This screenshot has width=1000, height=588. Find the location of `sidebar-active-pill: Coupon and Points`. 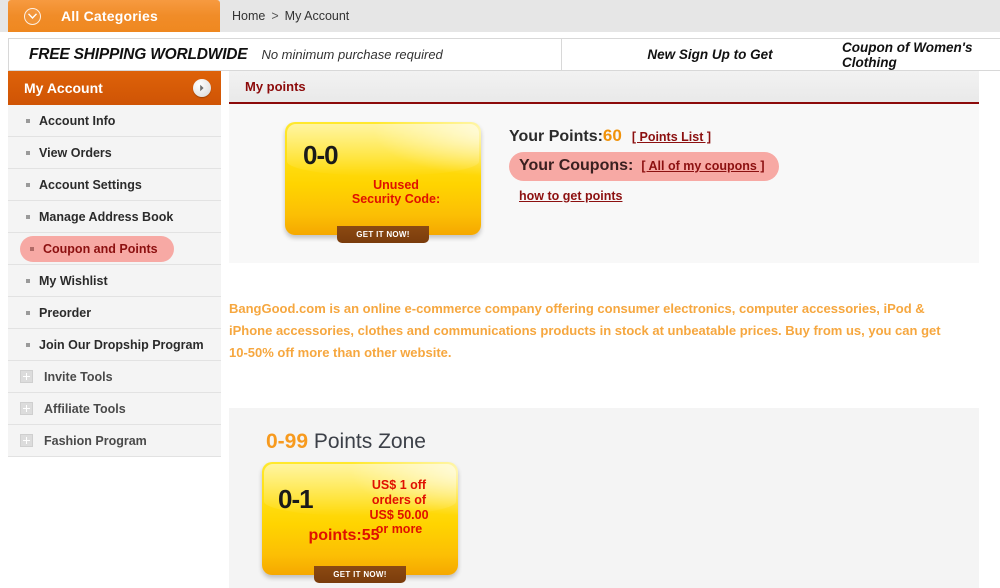

sidebar-active-pill: Coupon and Points is located at coordinates (97, 249).